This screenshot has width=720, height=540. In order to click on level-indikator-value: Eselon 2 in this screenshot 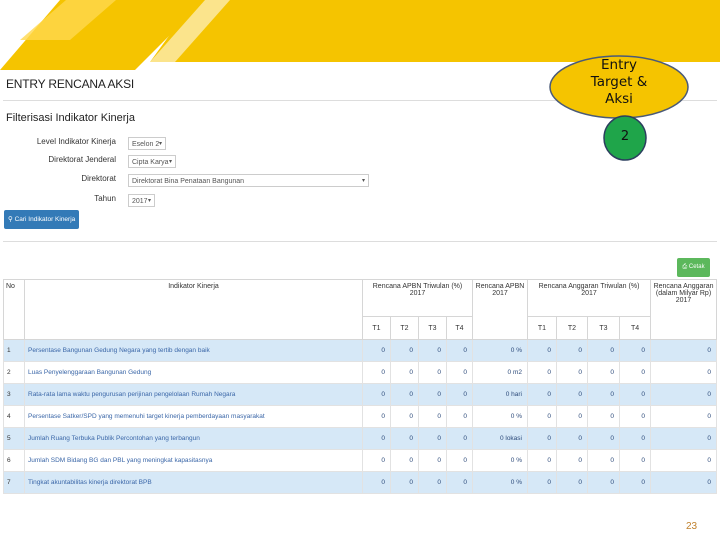, I will do `click(146, 144)`.